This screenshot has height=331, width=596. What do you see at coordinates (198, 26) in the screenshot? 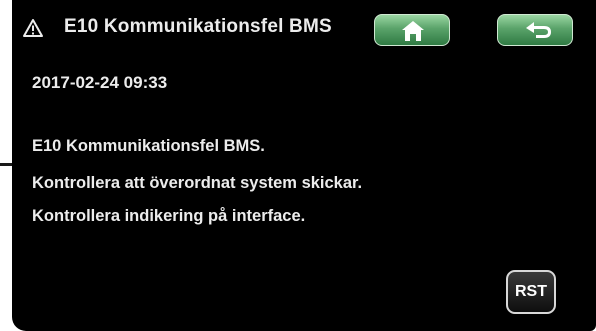
I see `alarm-title: E10 Kommunikationsfel BMS` at bounding box center [198, 26].